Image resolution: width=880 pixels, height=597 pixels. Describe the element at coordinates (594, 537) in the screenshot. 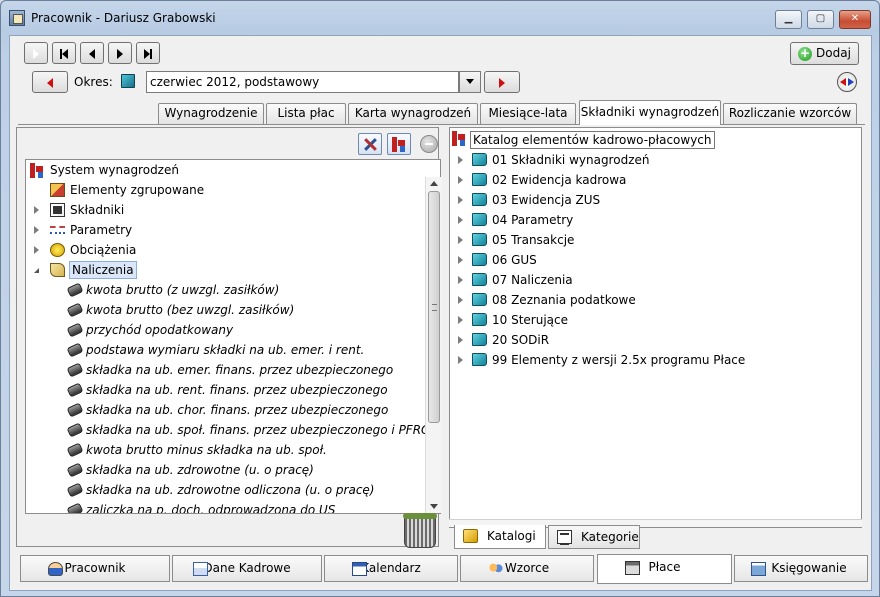

I see `tab-kategorie: Kategorie` at that location.